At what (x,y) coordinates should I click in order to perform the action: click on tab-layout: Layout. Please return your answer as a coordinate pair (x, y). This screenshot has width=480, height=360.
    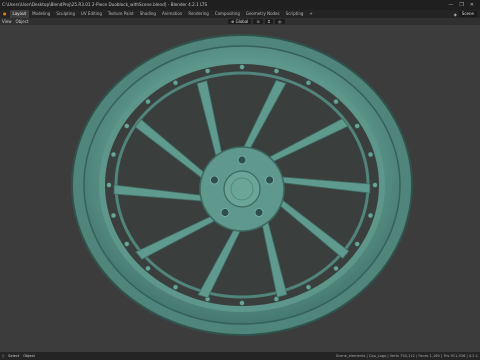
    Looking at the image, I should click on (19, 14).